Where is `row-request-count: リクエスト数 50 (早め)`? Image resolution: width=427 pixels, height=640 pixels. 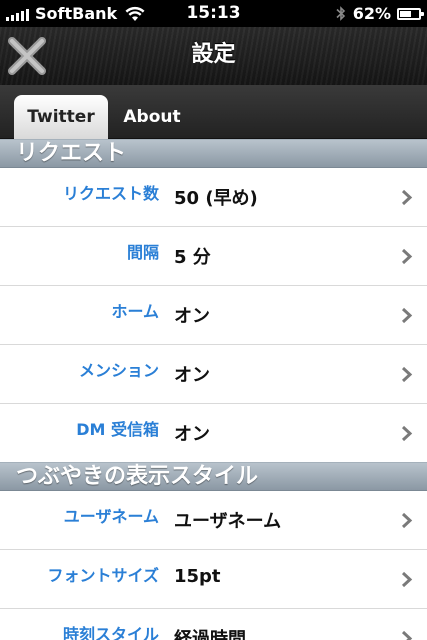
row-request-count: リクエスト数 50 (早め) is located at coordinates (213, 197).